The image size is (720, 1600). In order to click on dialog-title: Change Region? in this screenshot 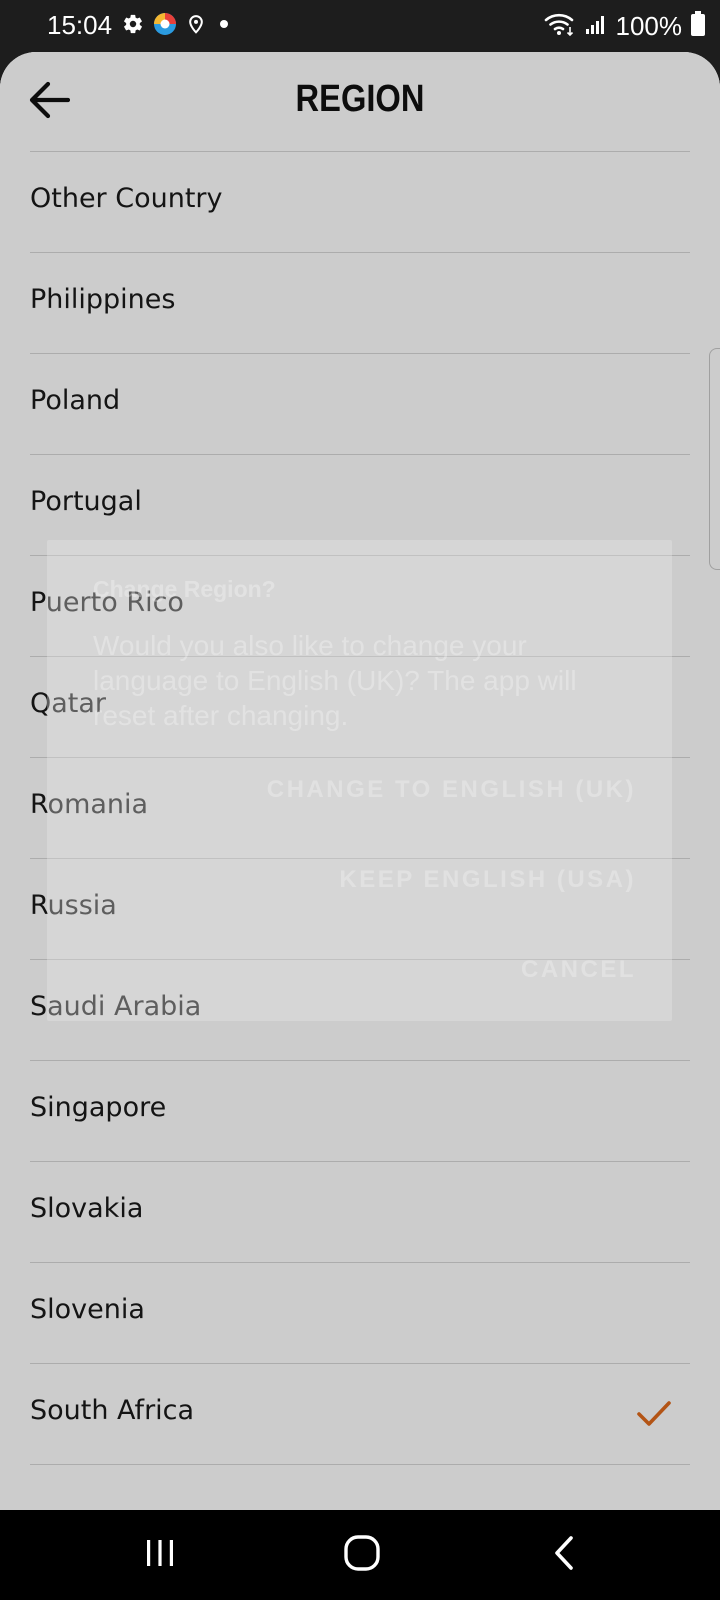, I will do `click(184, 589)`.